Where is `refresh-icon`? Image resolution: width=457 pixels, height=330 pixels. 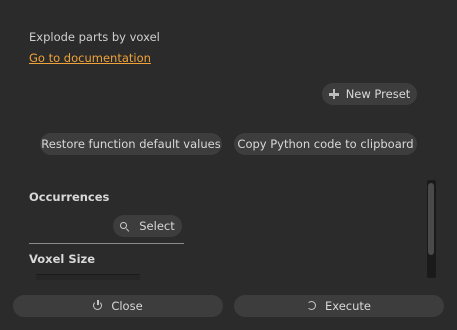 refresh-icon is located at coordinates (312, 306).